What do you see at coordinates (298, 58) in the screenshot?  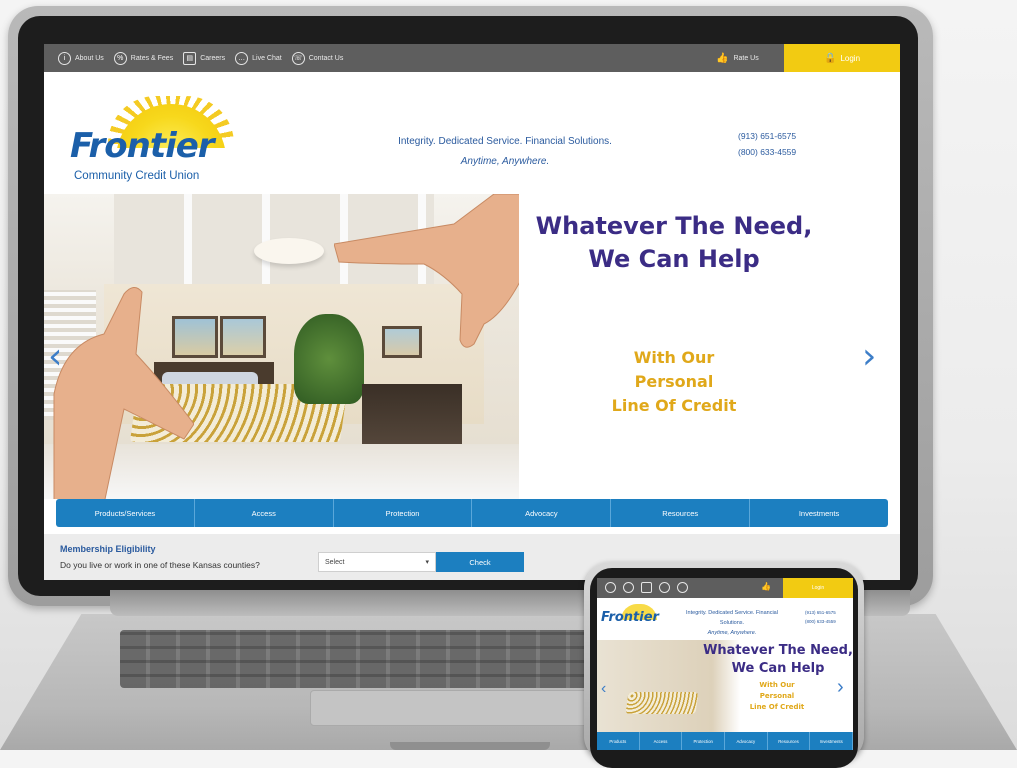 I see `phone-icon: ☏` at bounding box center [298, 58].